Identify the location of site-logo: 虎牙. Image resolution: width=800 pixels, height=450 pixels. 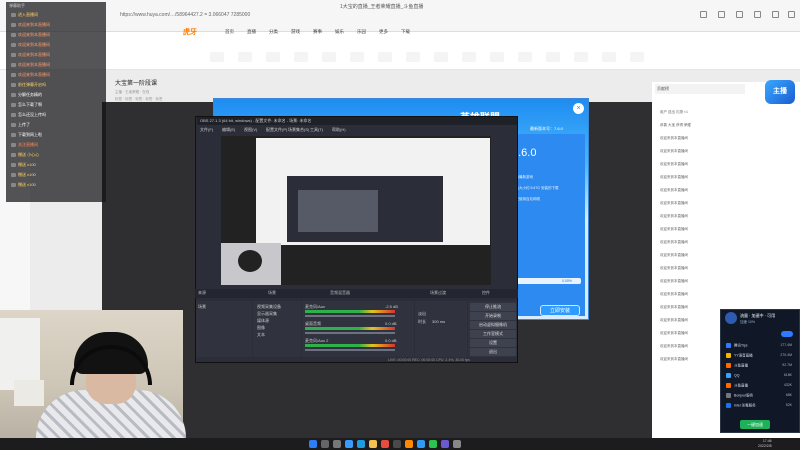
(190, 32).